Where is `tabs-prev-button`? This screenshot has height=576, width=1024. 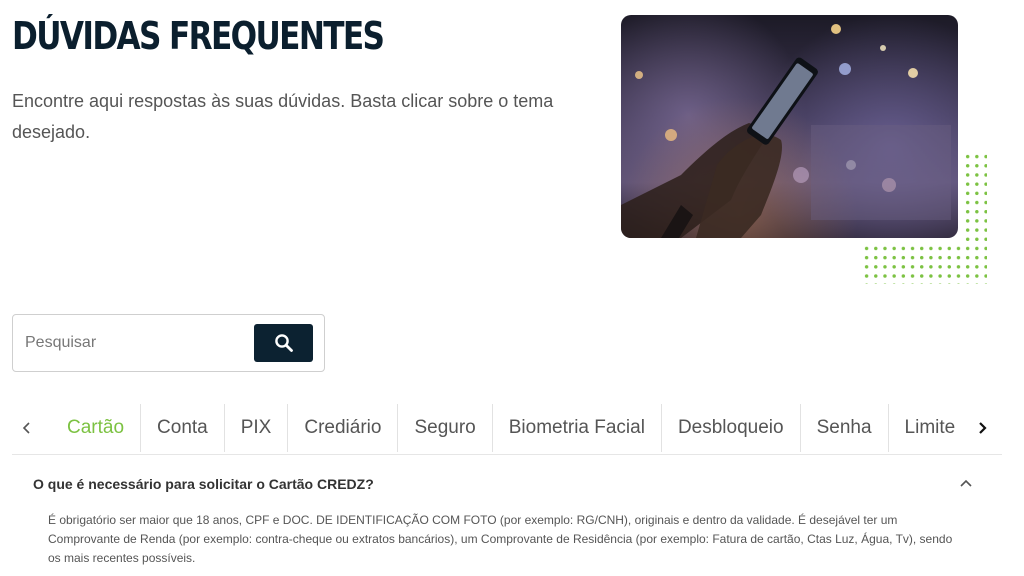 tabs-prev-button is located at coordinates (27, 428).